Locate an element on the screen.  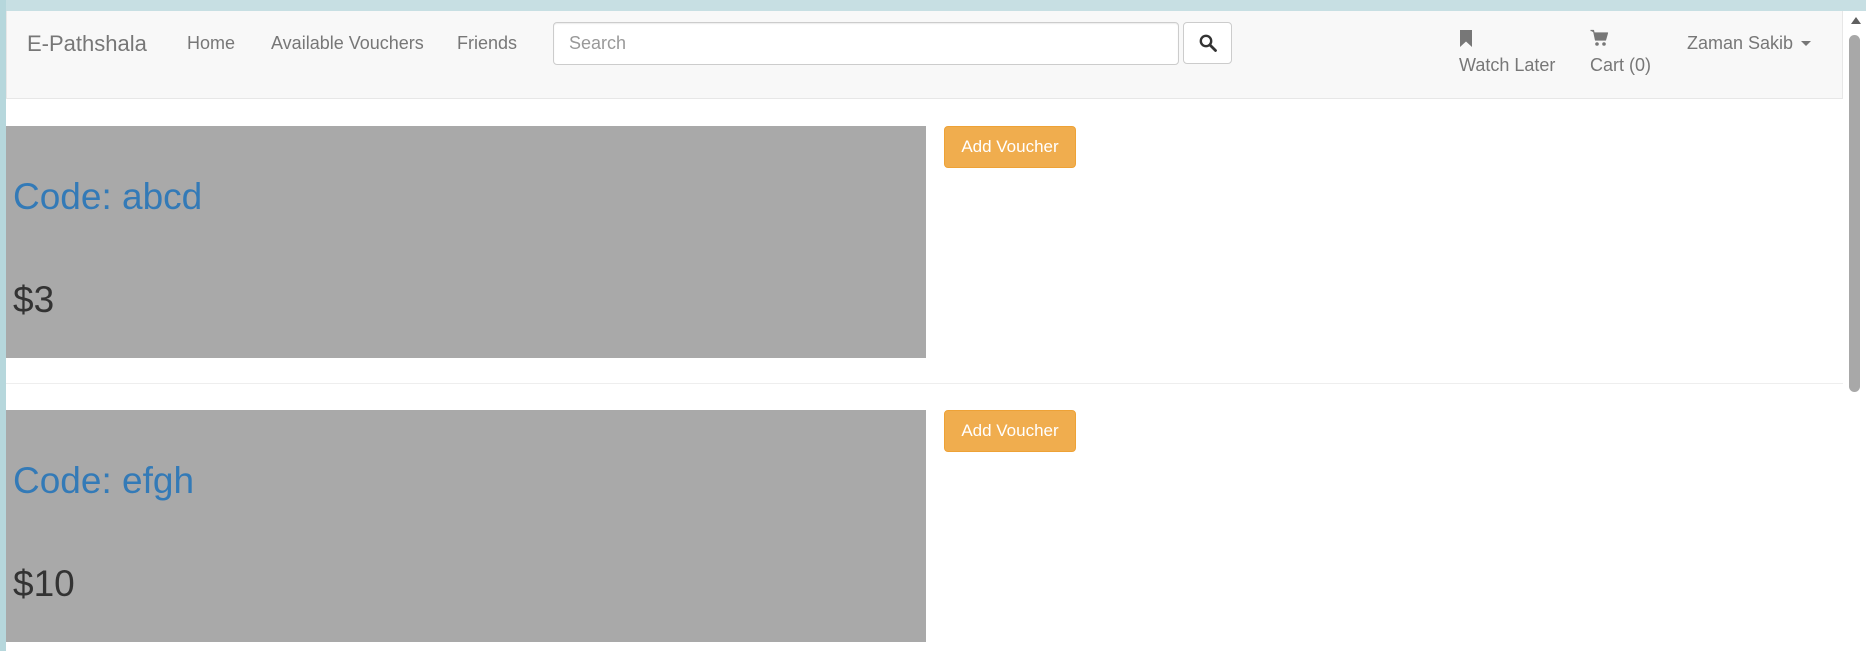
search-button is located at coordinates (1207, 43).